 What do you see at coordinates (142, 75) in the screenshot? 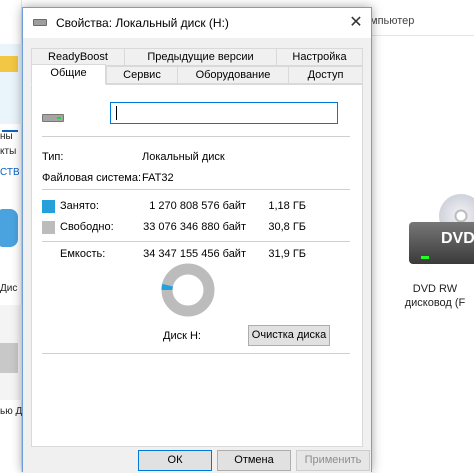
I see `tab-tools: Сервис` at bounding box center [142, 75].